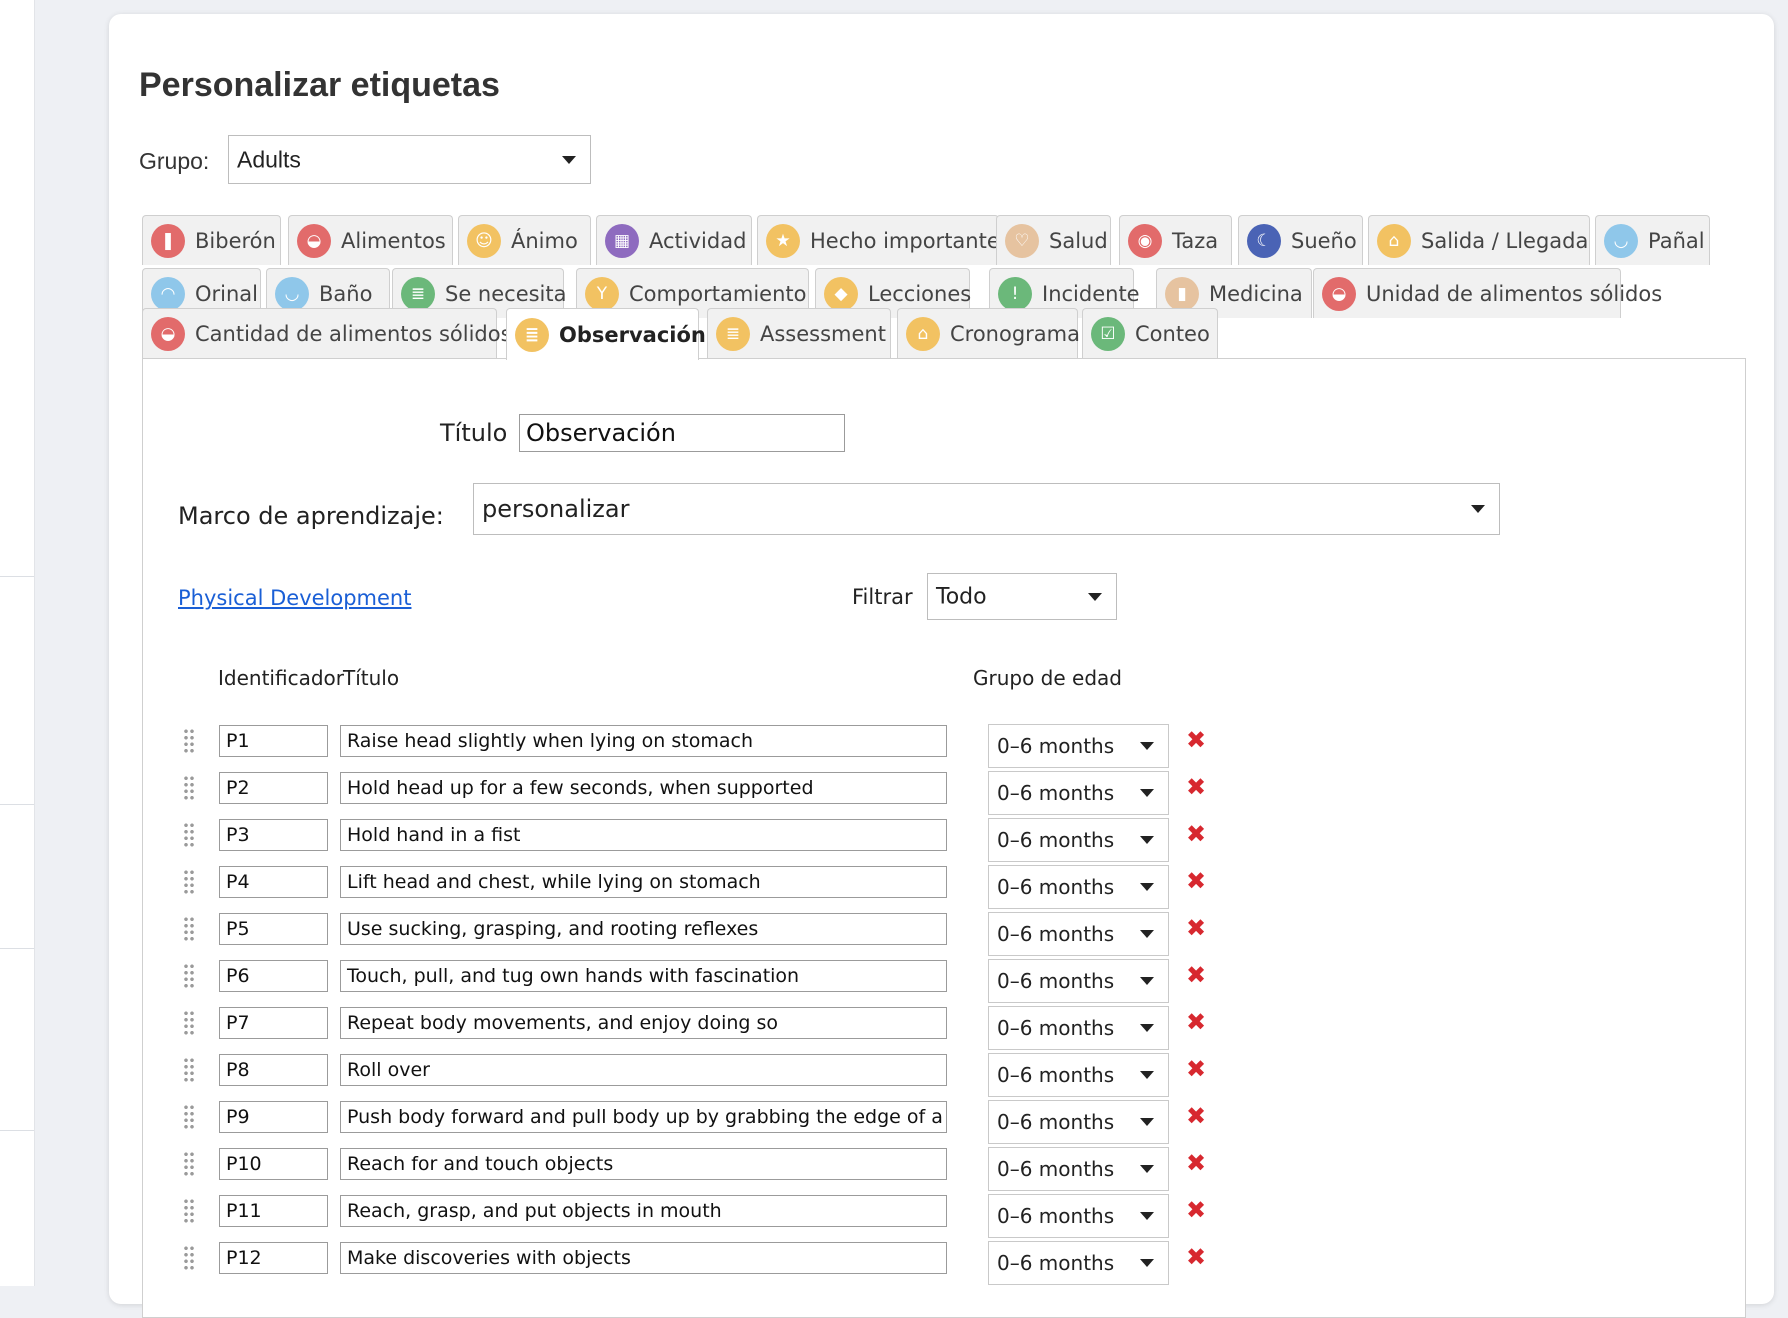 This screenshot has height=1318, width=1788. Describe the element at coordinates (273, 1211) in the screenshot. I see `identifier-input: P11` at that location.